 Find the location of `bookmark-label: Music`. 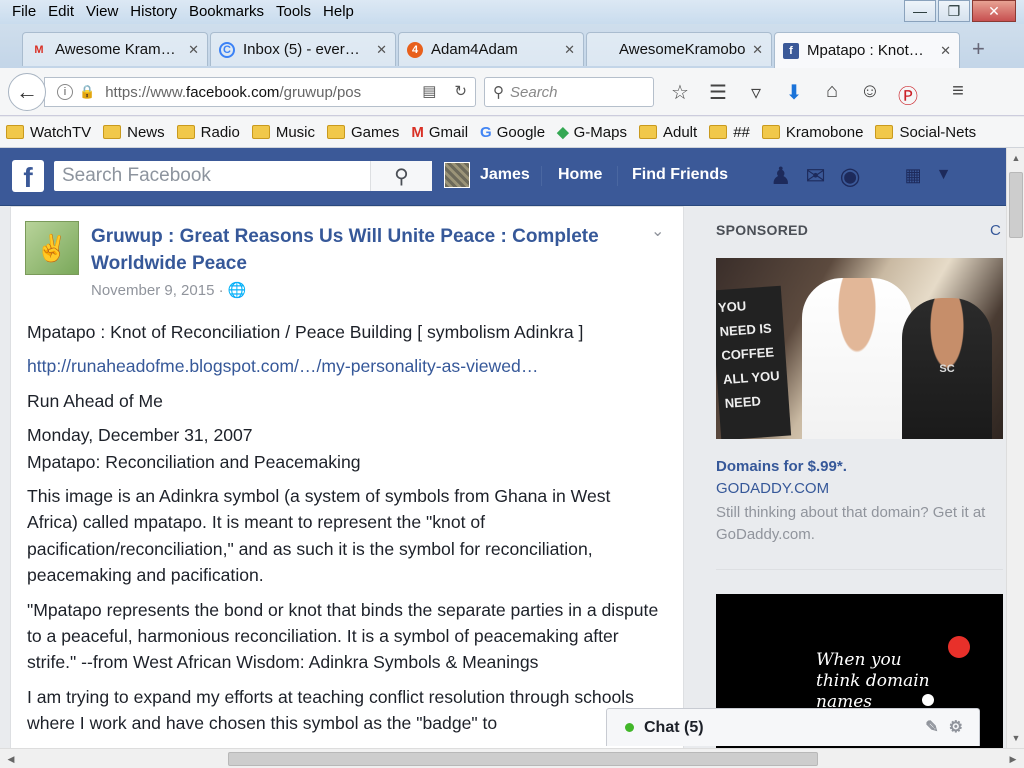

bookmark-label: Music is located at coordinates (295, 132).